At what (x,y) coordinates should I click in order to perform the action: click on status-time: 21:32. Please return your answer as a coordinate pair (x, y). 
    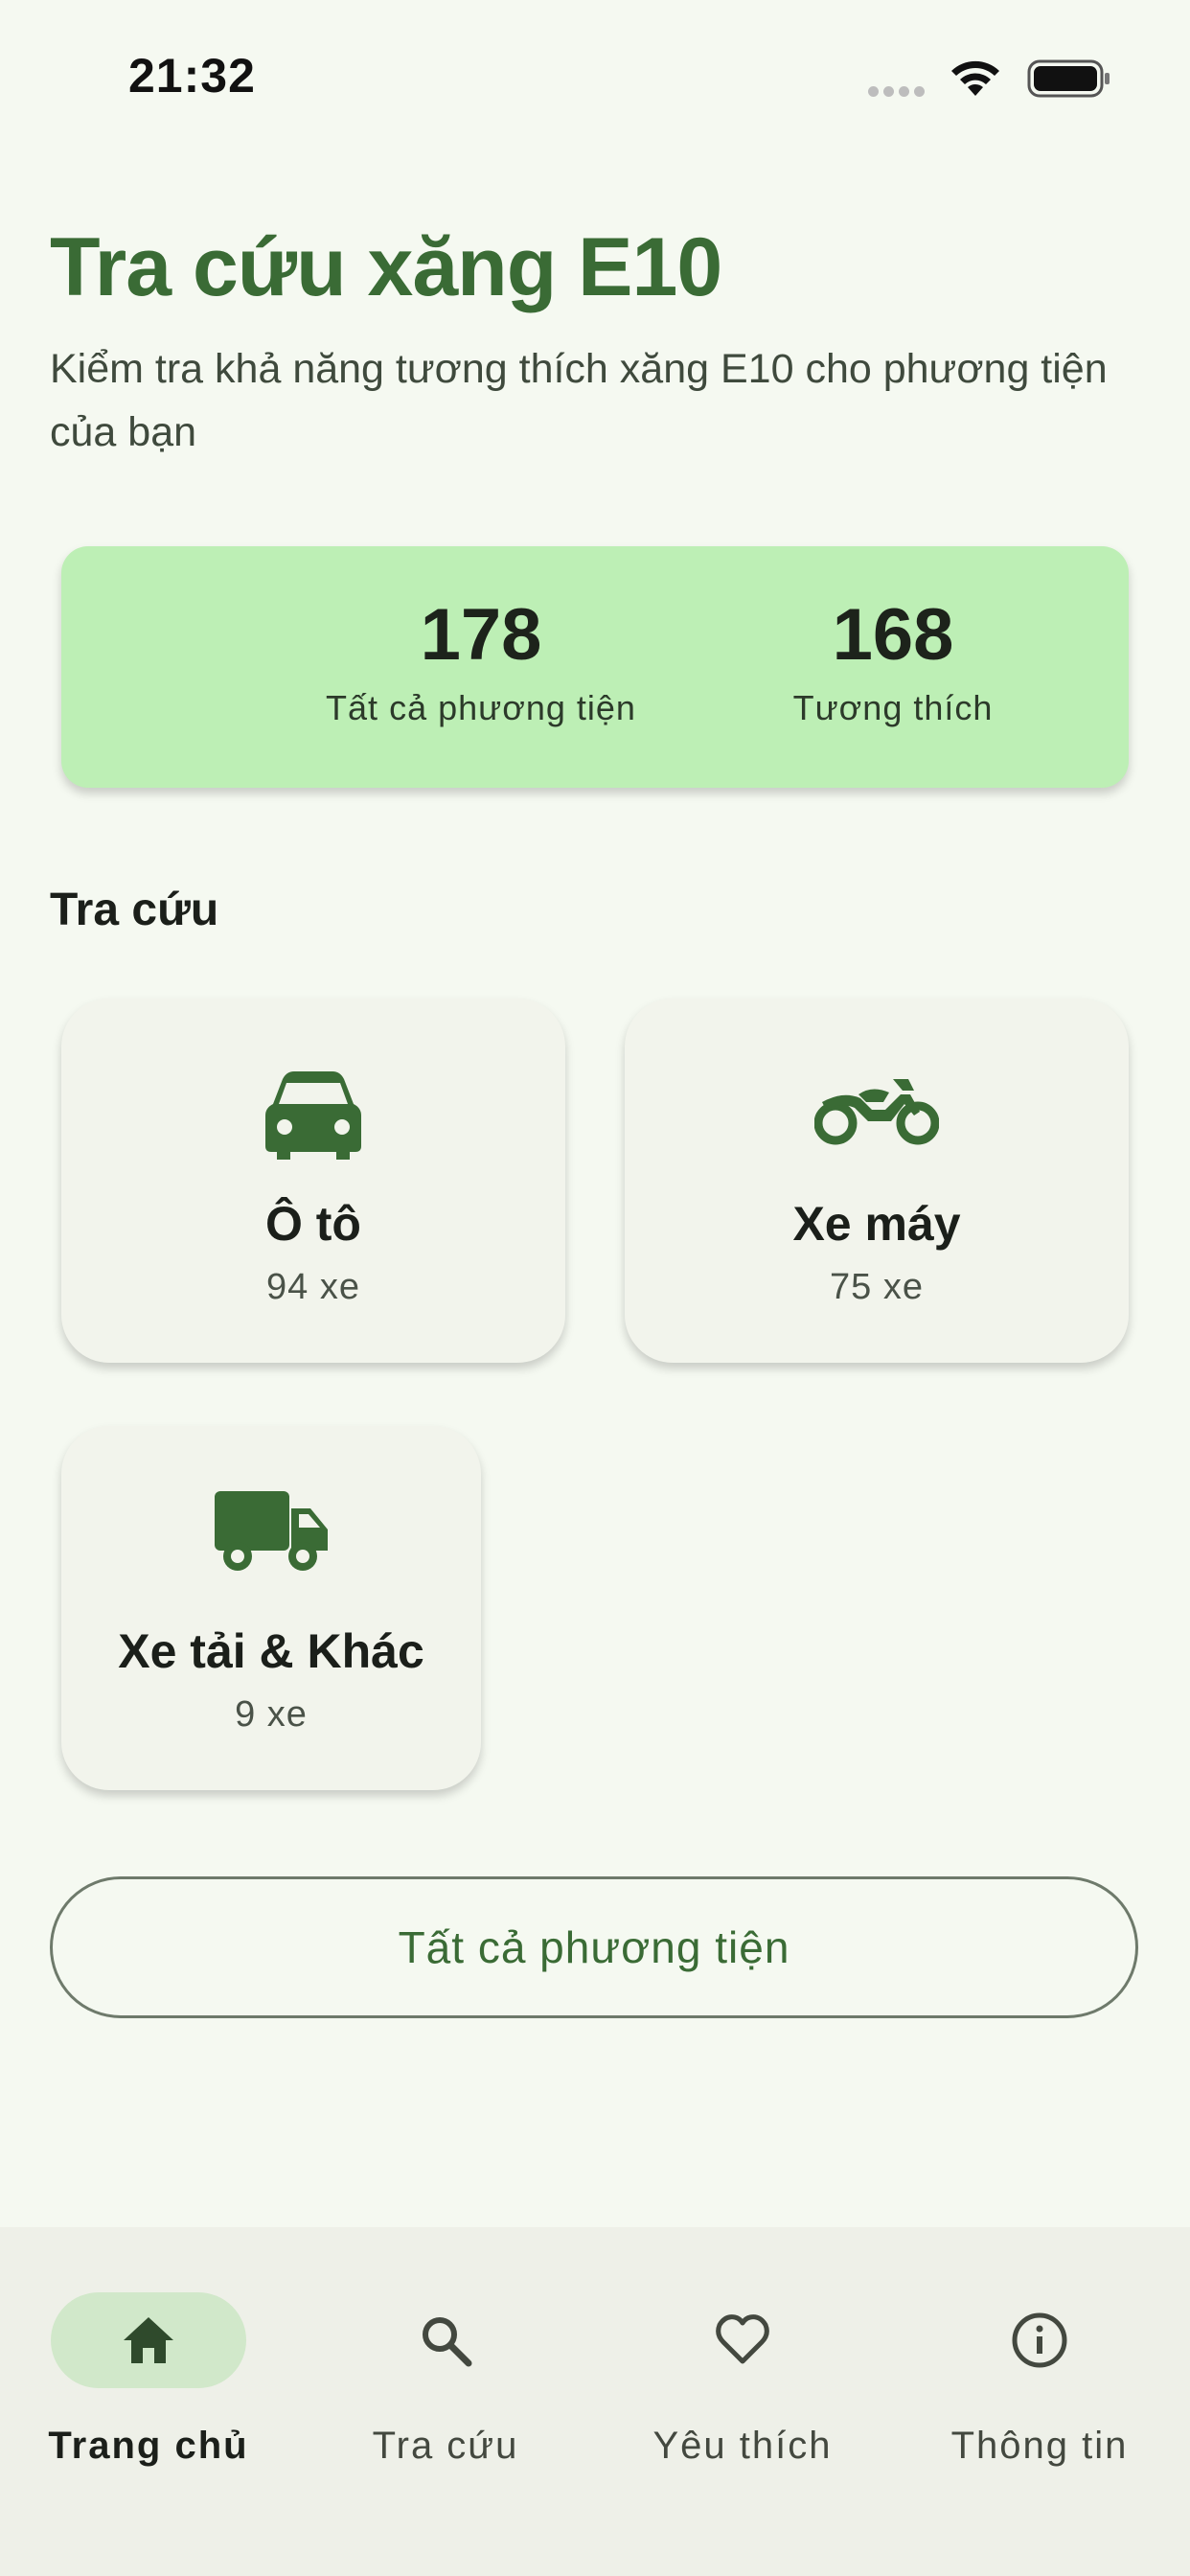
    Looking at the image, I should click on (192, 76).